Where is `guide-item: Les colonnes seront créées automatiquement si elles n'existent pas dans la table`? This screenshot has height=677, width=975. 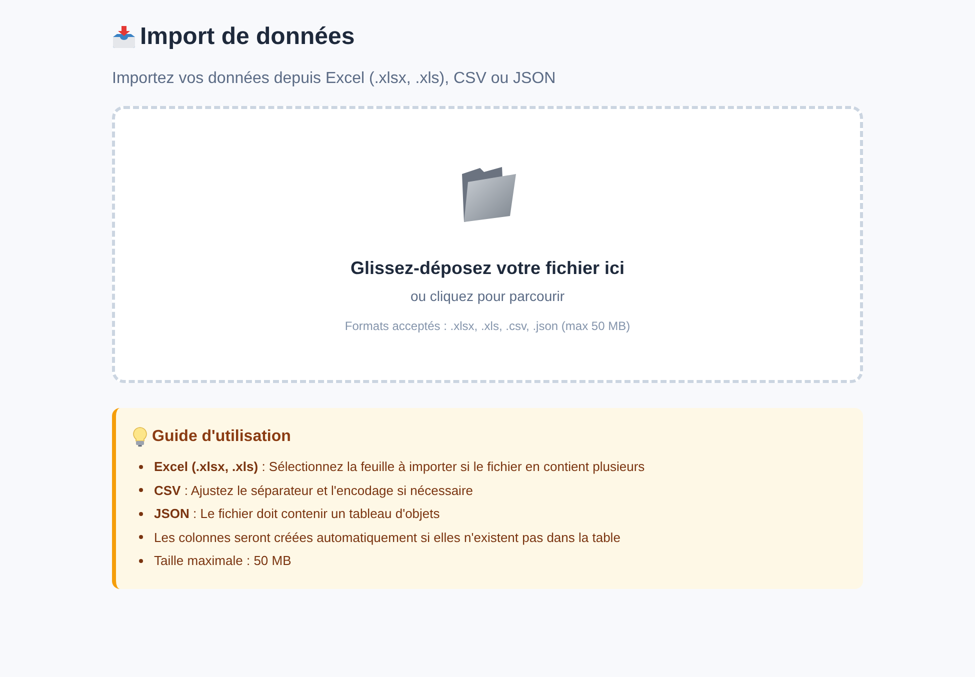
guide-item: Les colonnes seront créées automatiquement si elles n'existent pas dans la table is located at coordinates (387, 537).